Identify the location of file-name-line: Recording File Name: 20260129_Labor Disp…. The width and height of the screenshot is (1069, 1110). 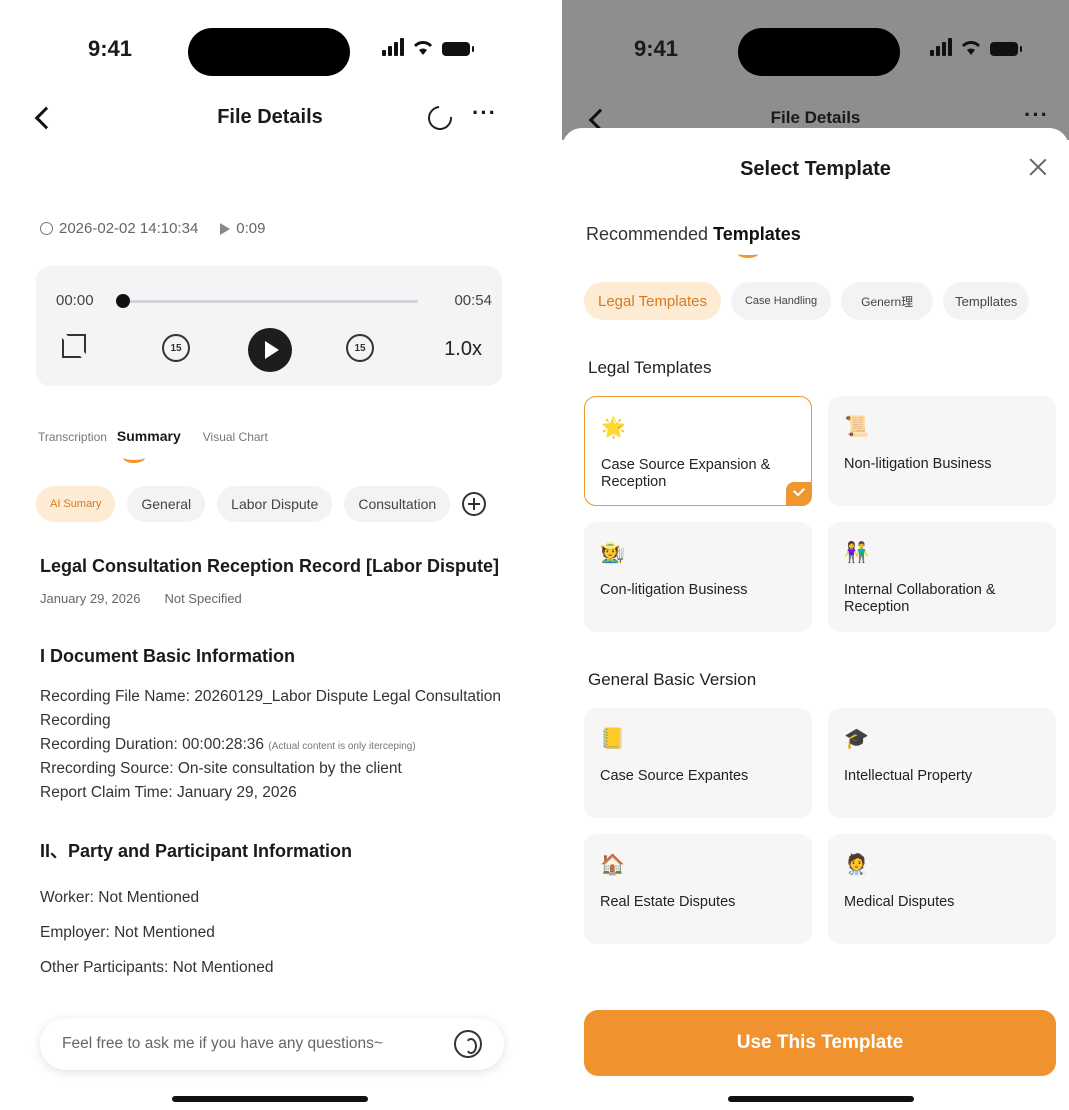
(270, 709).